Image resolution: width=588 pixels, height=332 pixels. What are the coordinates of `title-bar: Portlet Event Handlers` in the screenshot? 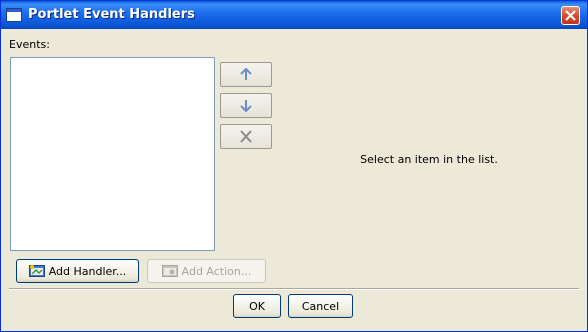 It's located at (294, 15).